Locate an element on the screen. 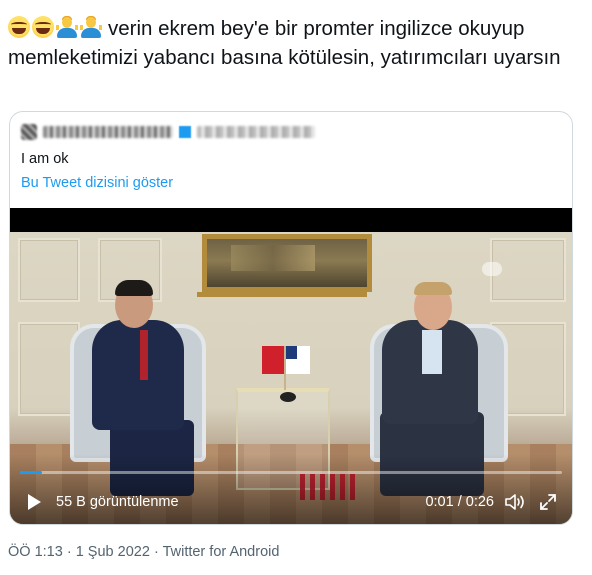  emoji-group is located at coordinates (55, 27).